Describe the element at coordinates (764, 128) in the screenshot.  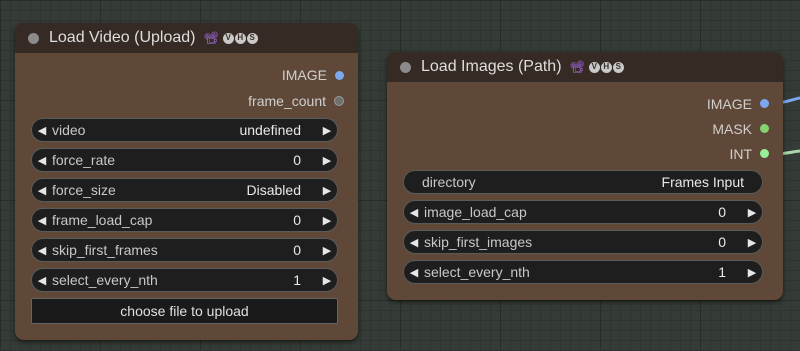
I see `mask-slot-dot-icon` at that location.